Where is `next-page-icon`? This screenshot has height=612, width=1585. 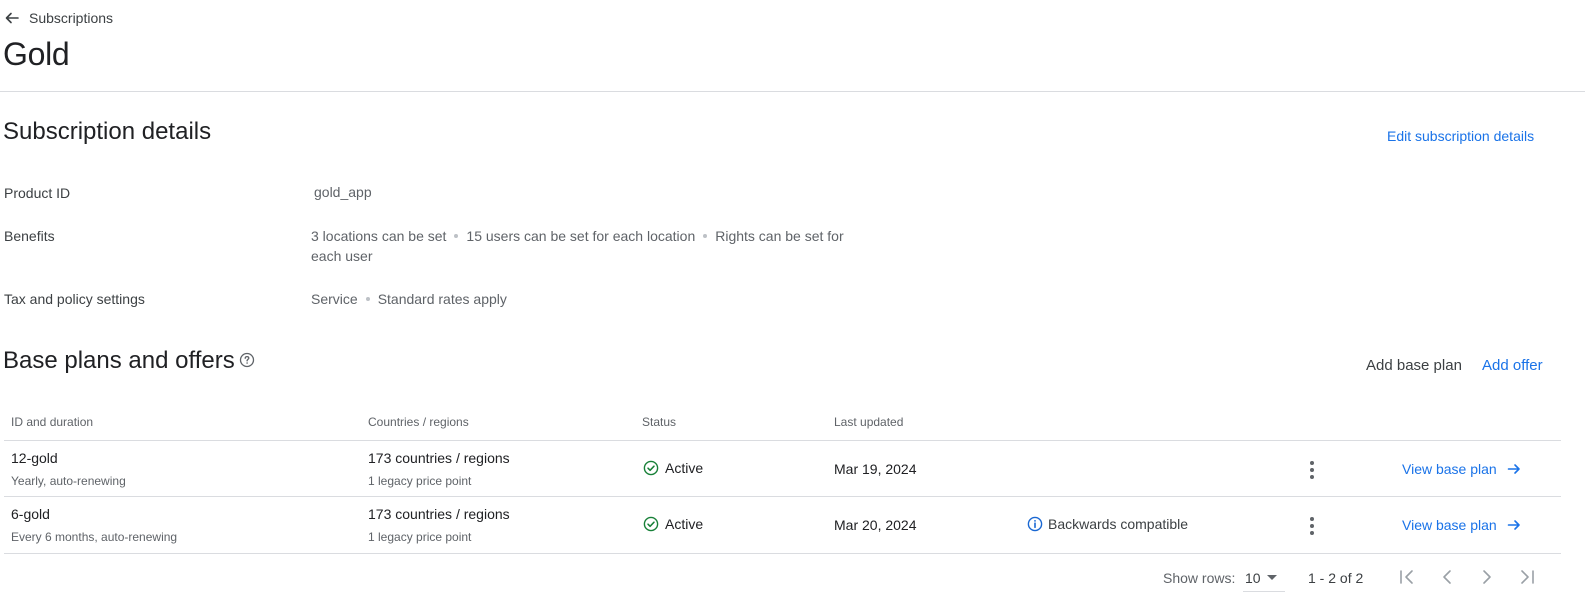
next-page-icon is located at coordinates (1487, 577).